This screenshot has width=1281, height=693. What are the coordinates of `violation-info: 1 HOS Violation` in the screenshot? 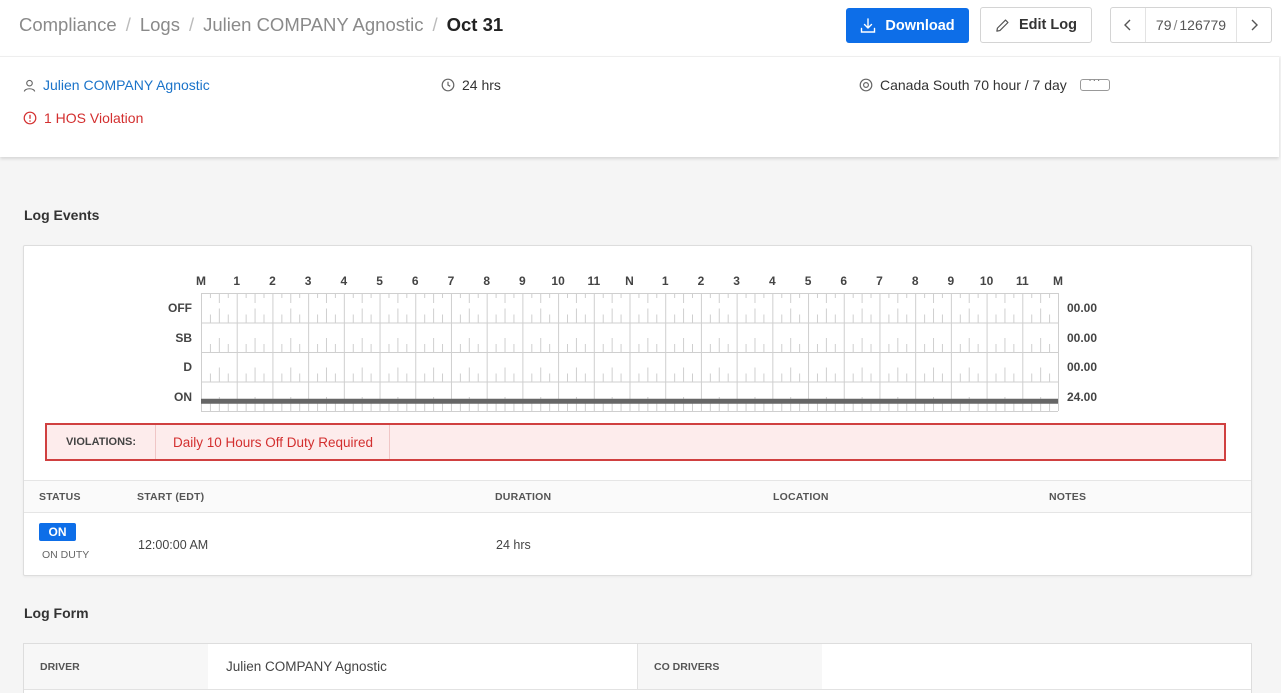 It's located at (83, 118).